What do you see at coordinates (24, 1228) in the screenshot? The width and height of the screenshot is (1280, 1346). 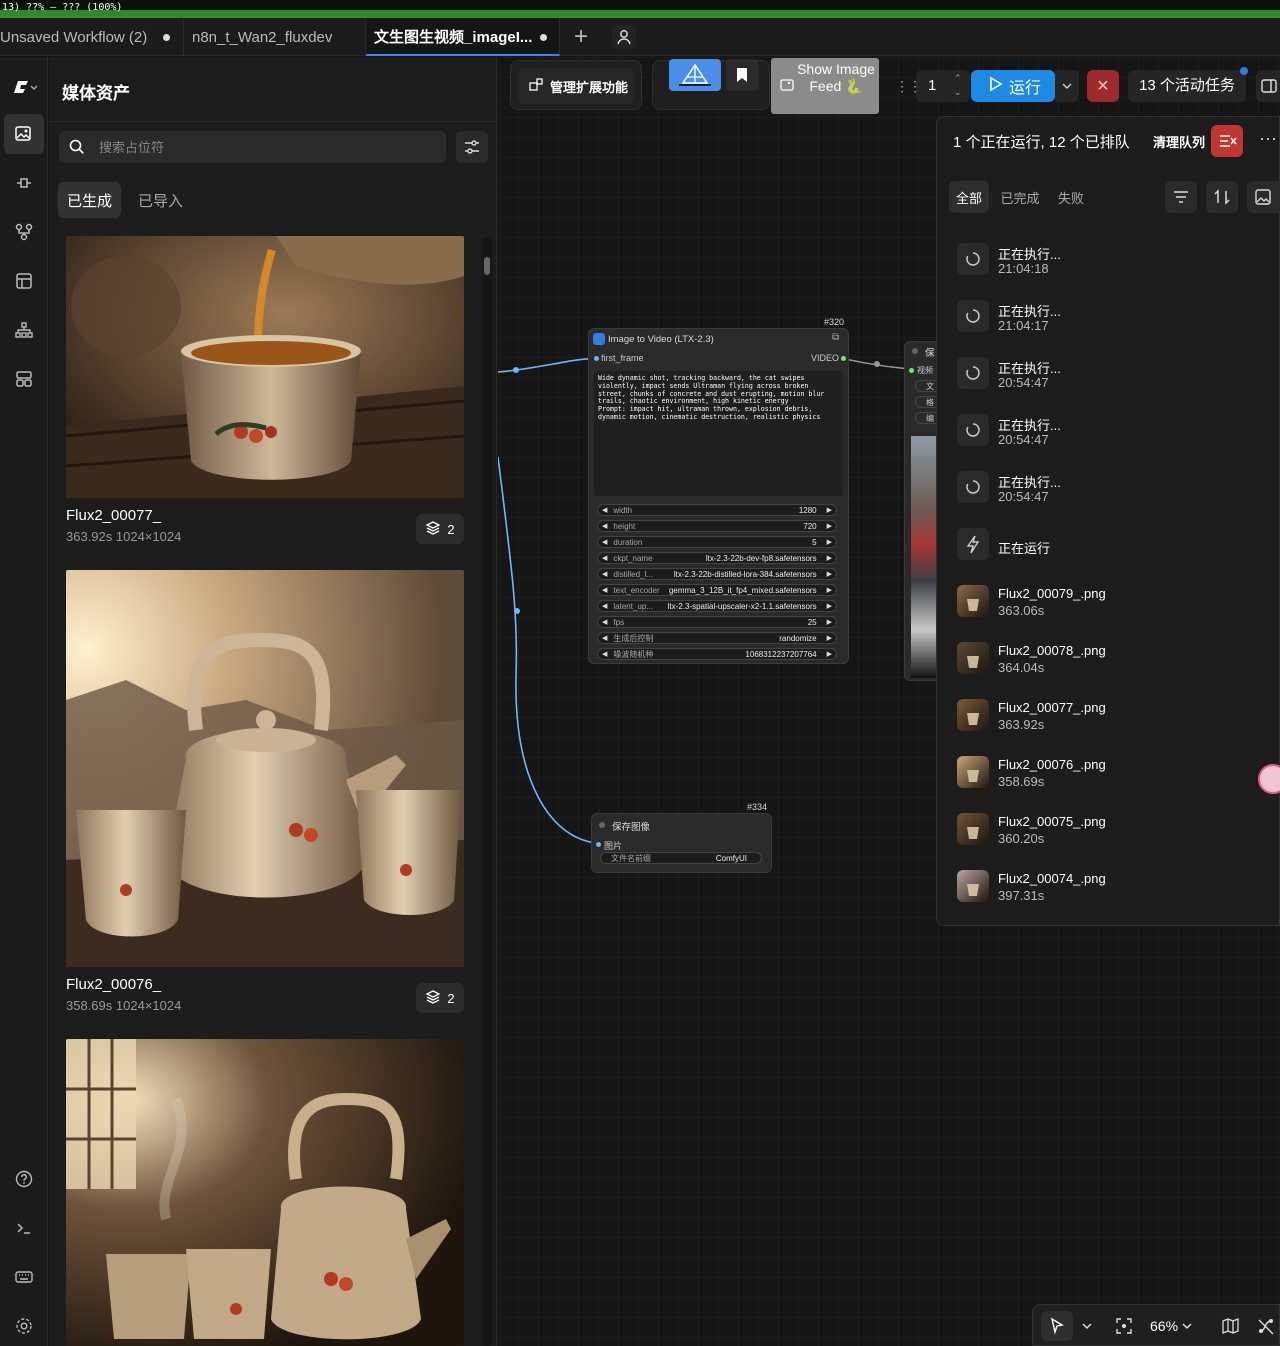 I see `terminal-icon` at bounding box center [24, 1228].